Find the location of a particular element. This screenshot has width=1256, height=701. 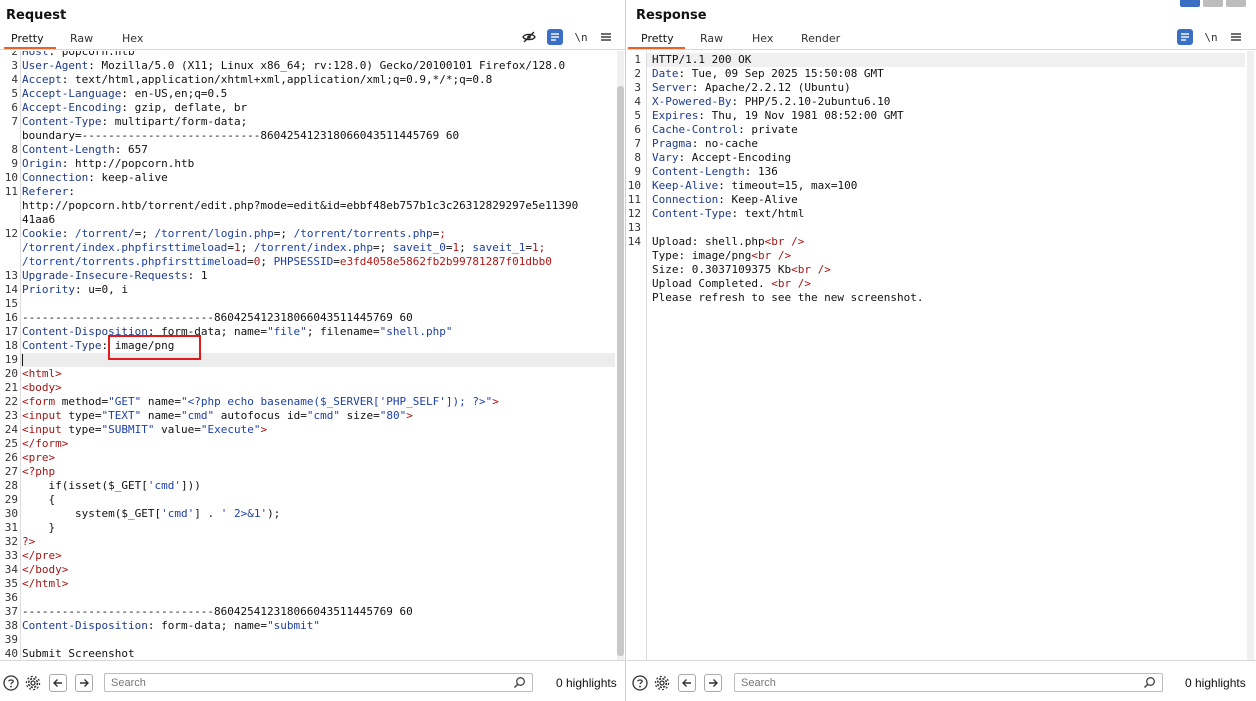

line-number: 14 is located at coordinates (11, 289).